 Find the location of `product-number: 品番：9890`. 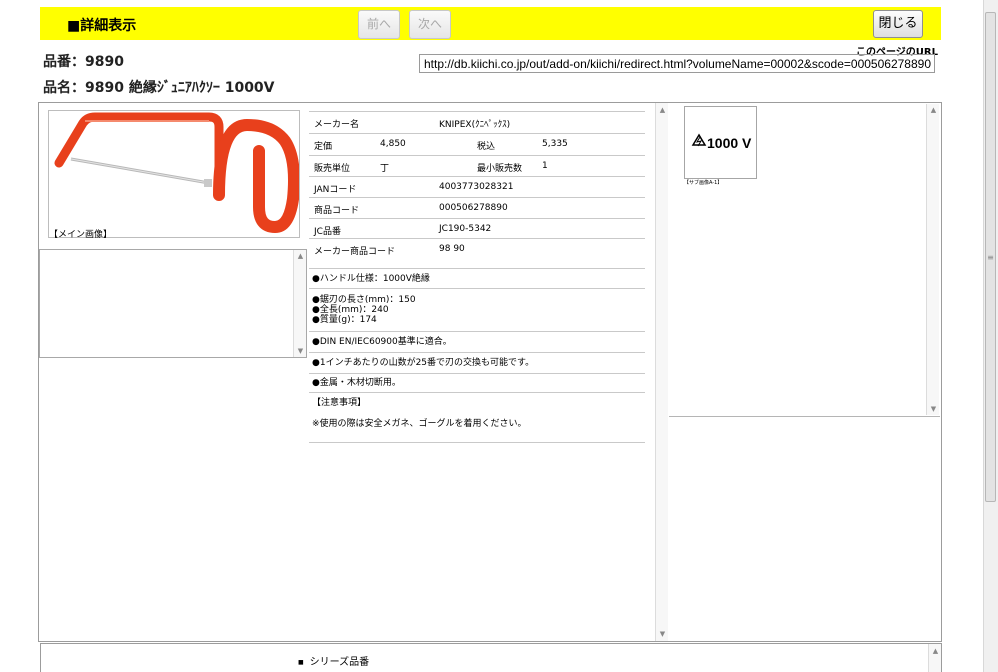

product-number: 品番：9890 is located at coordinates (83, 62).